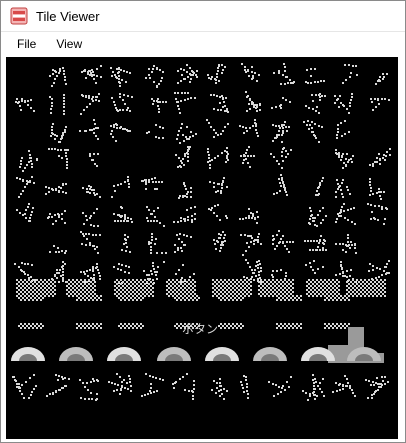  What do you see at coordinates (68, 16) in the screenshot?
I see `window-title: Tile Viewer` at bounding box center [68, 16].